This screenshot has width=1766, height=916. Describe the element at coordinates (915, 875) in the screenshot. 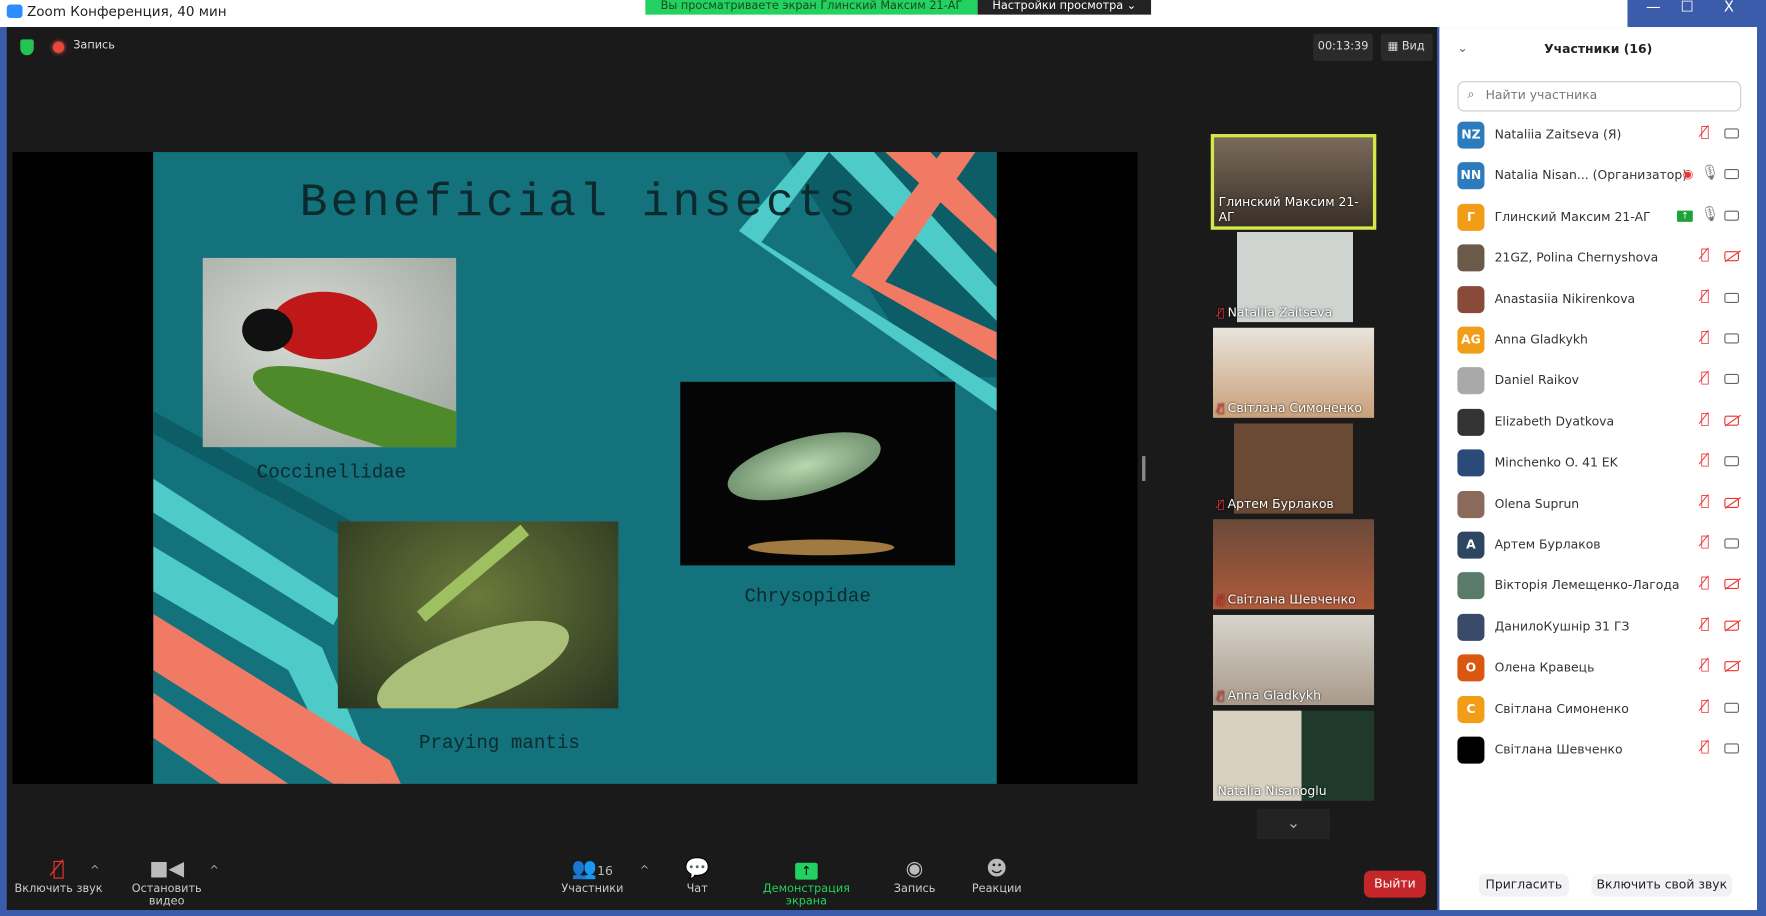

I see `record-button: ◉ Запись` at that location.